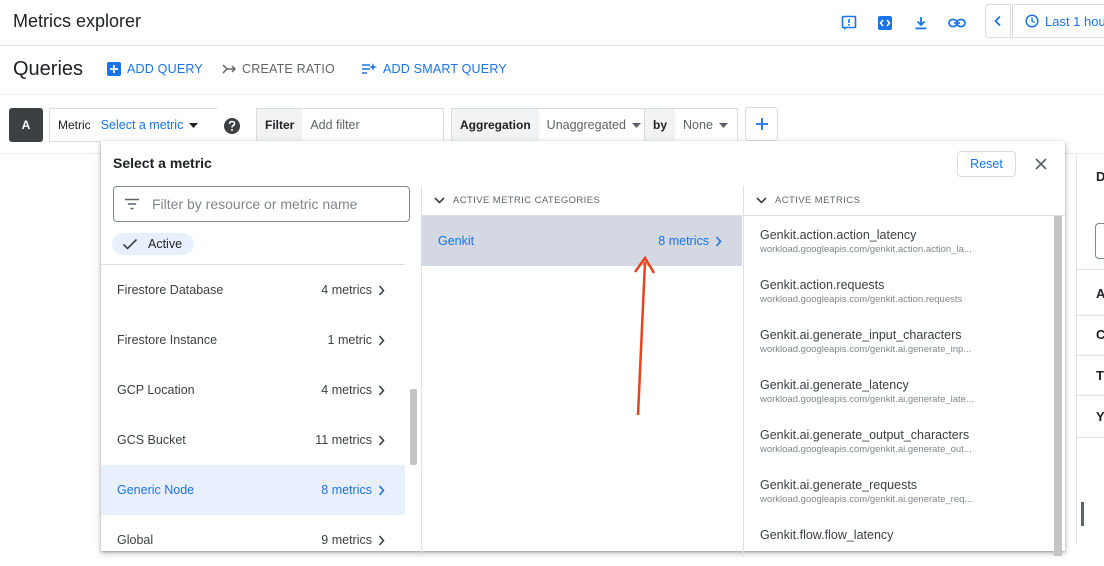  I want to click on chevron-down-icon, so click(761, 200).